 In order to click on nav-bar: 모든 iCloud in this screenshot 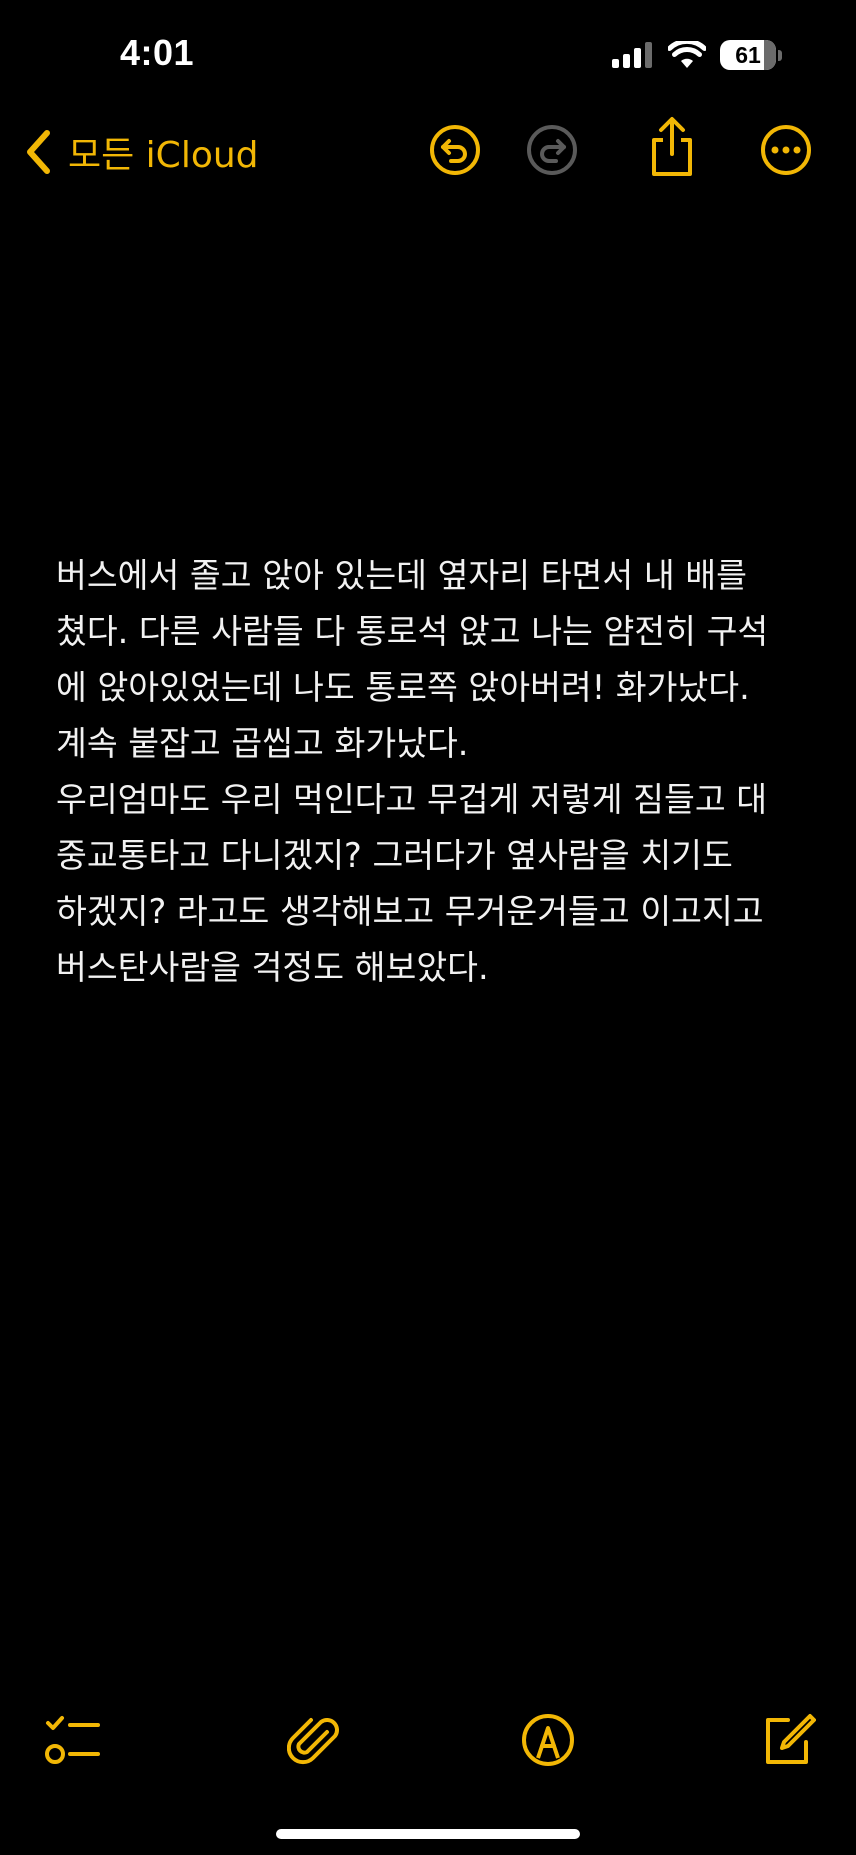, I will do `click(428, 150)`.